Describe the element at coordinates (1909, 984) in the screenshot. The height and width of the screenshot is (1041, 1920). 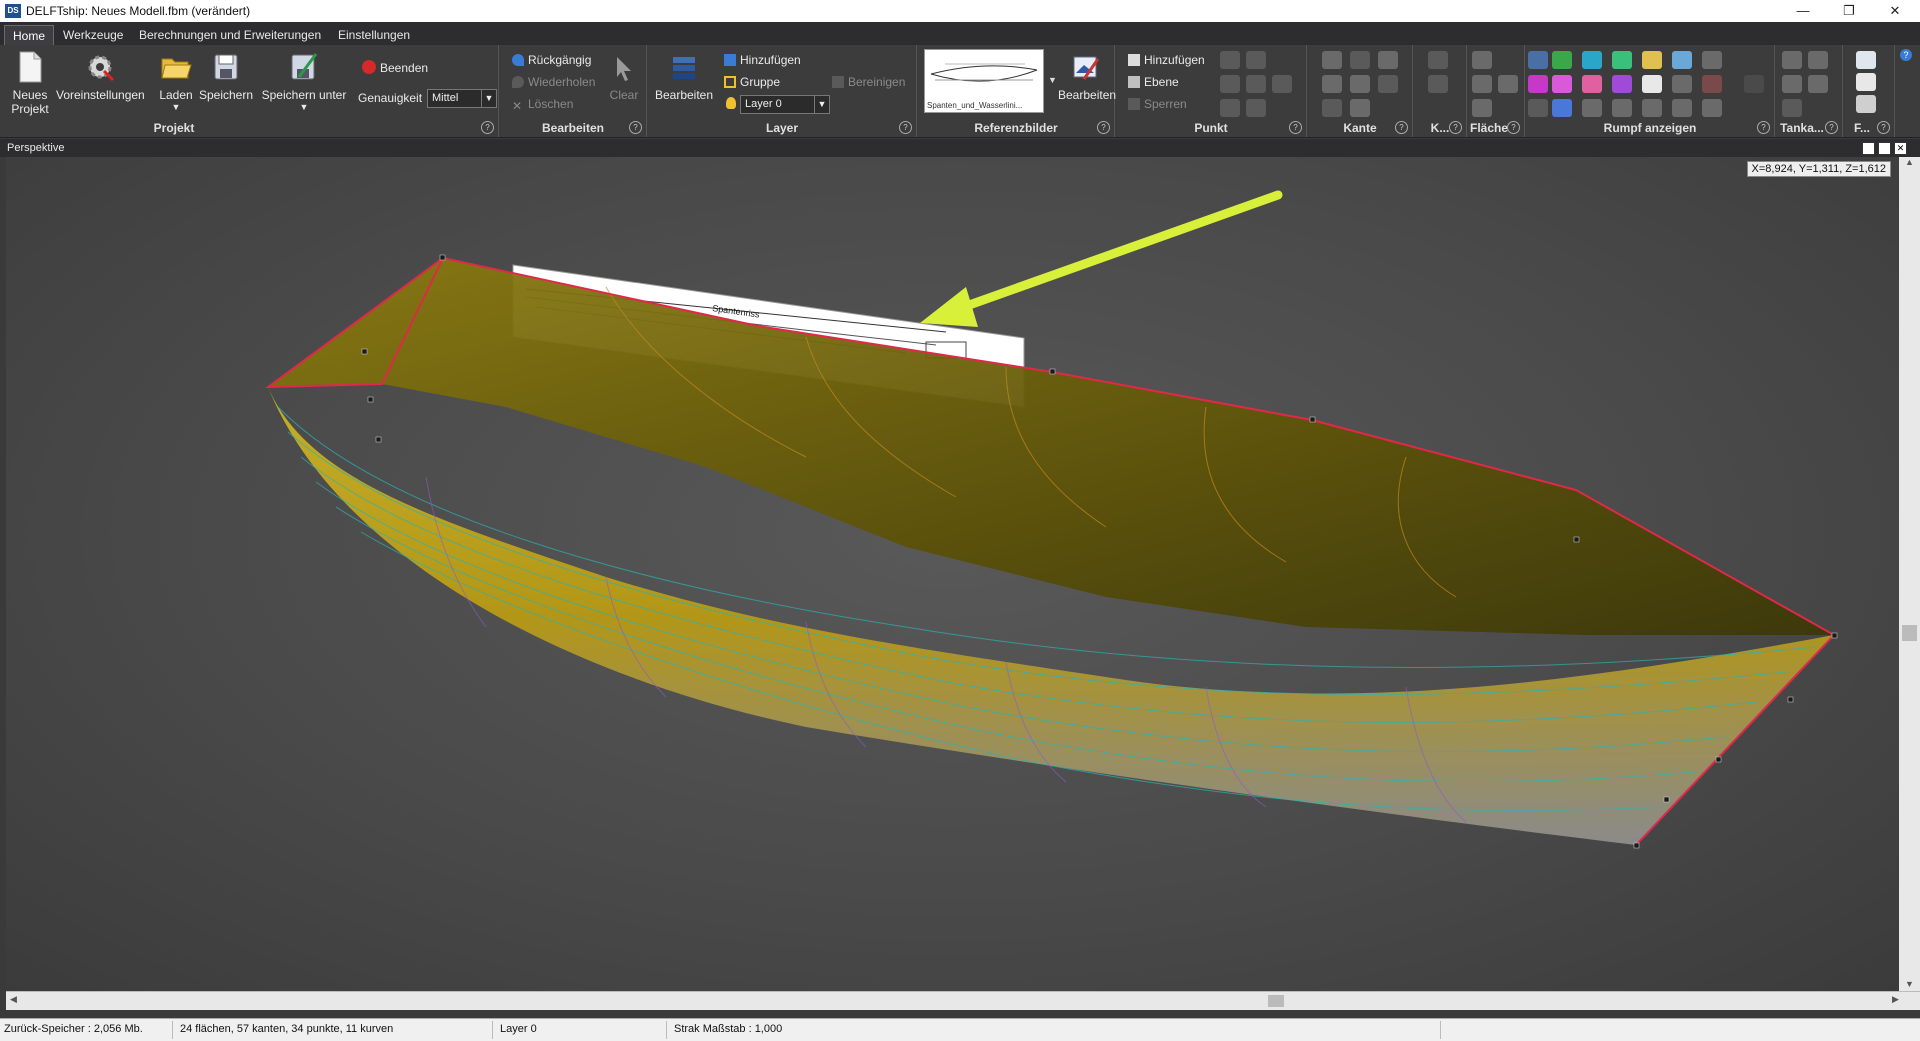
I see `scroll-down-icon: ▼` at that location.